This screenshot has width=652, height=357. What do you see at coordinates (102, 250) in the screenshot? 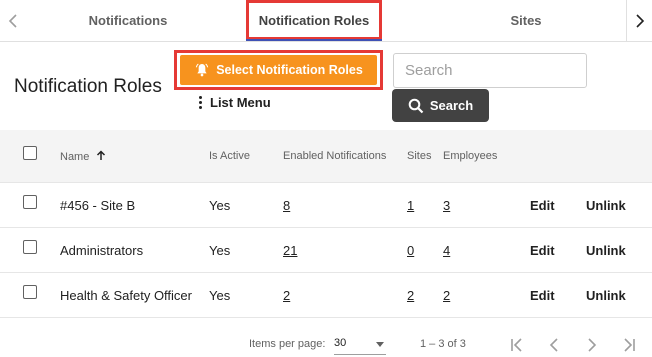
I see `row-name: Administrators` at bounding box center [102, 250].